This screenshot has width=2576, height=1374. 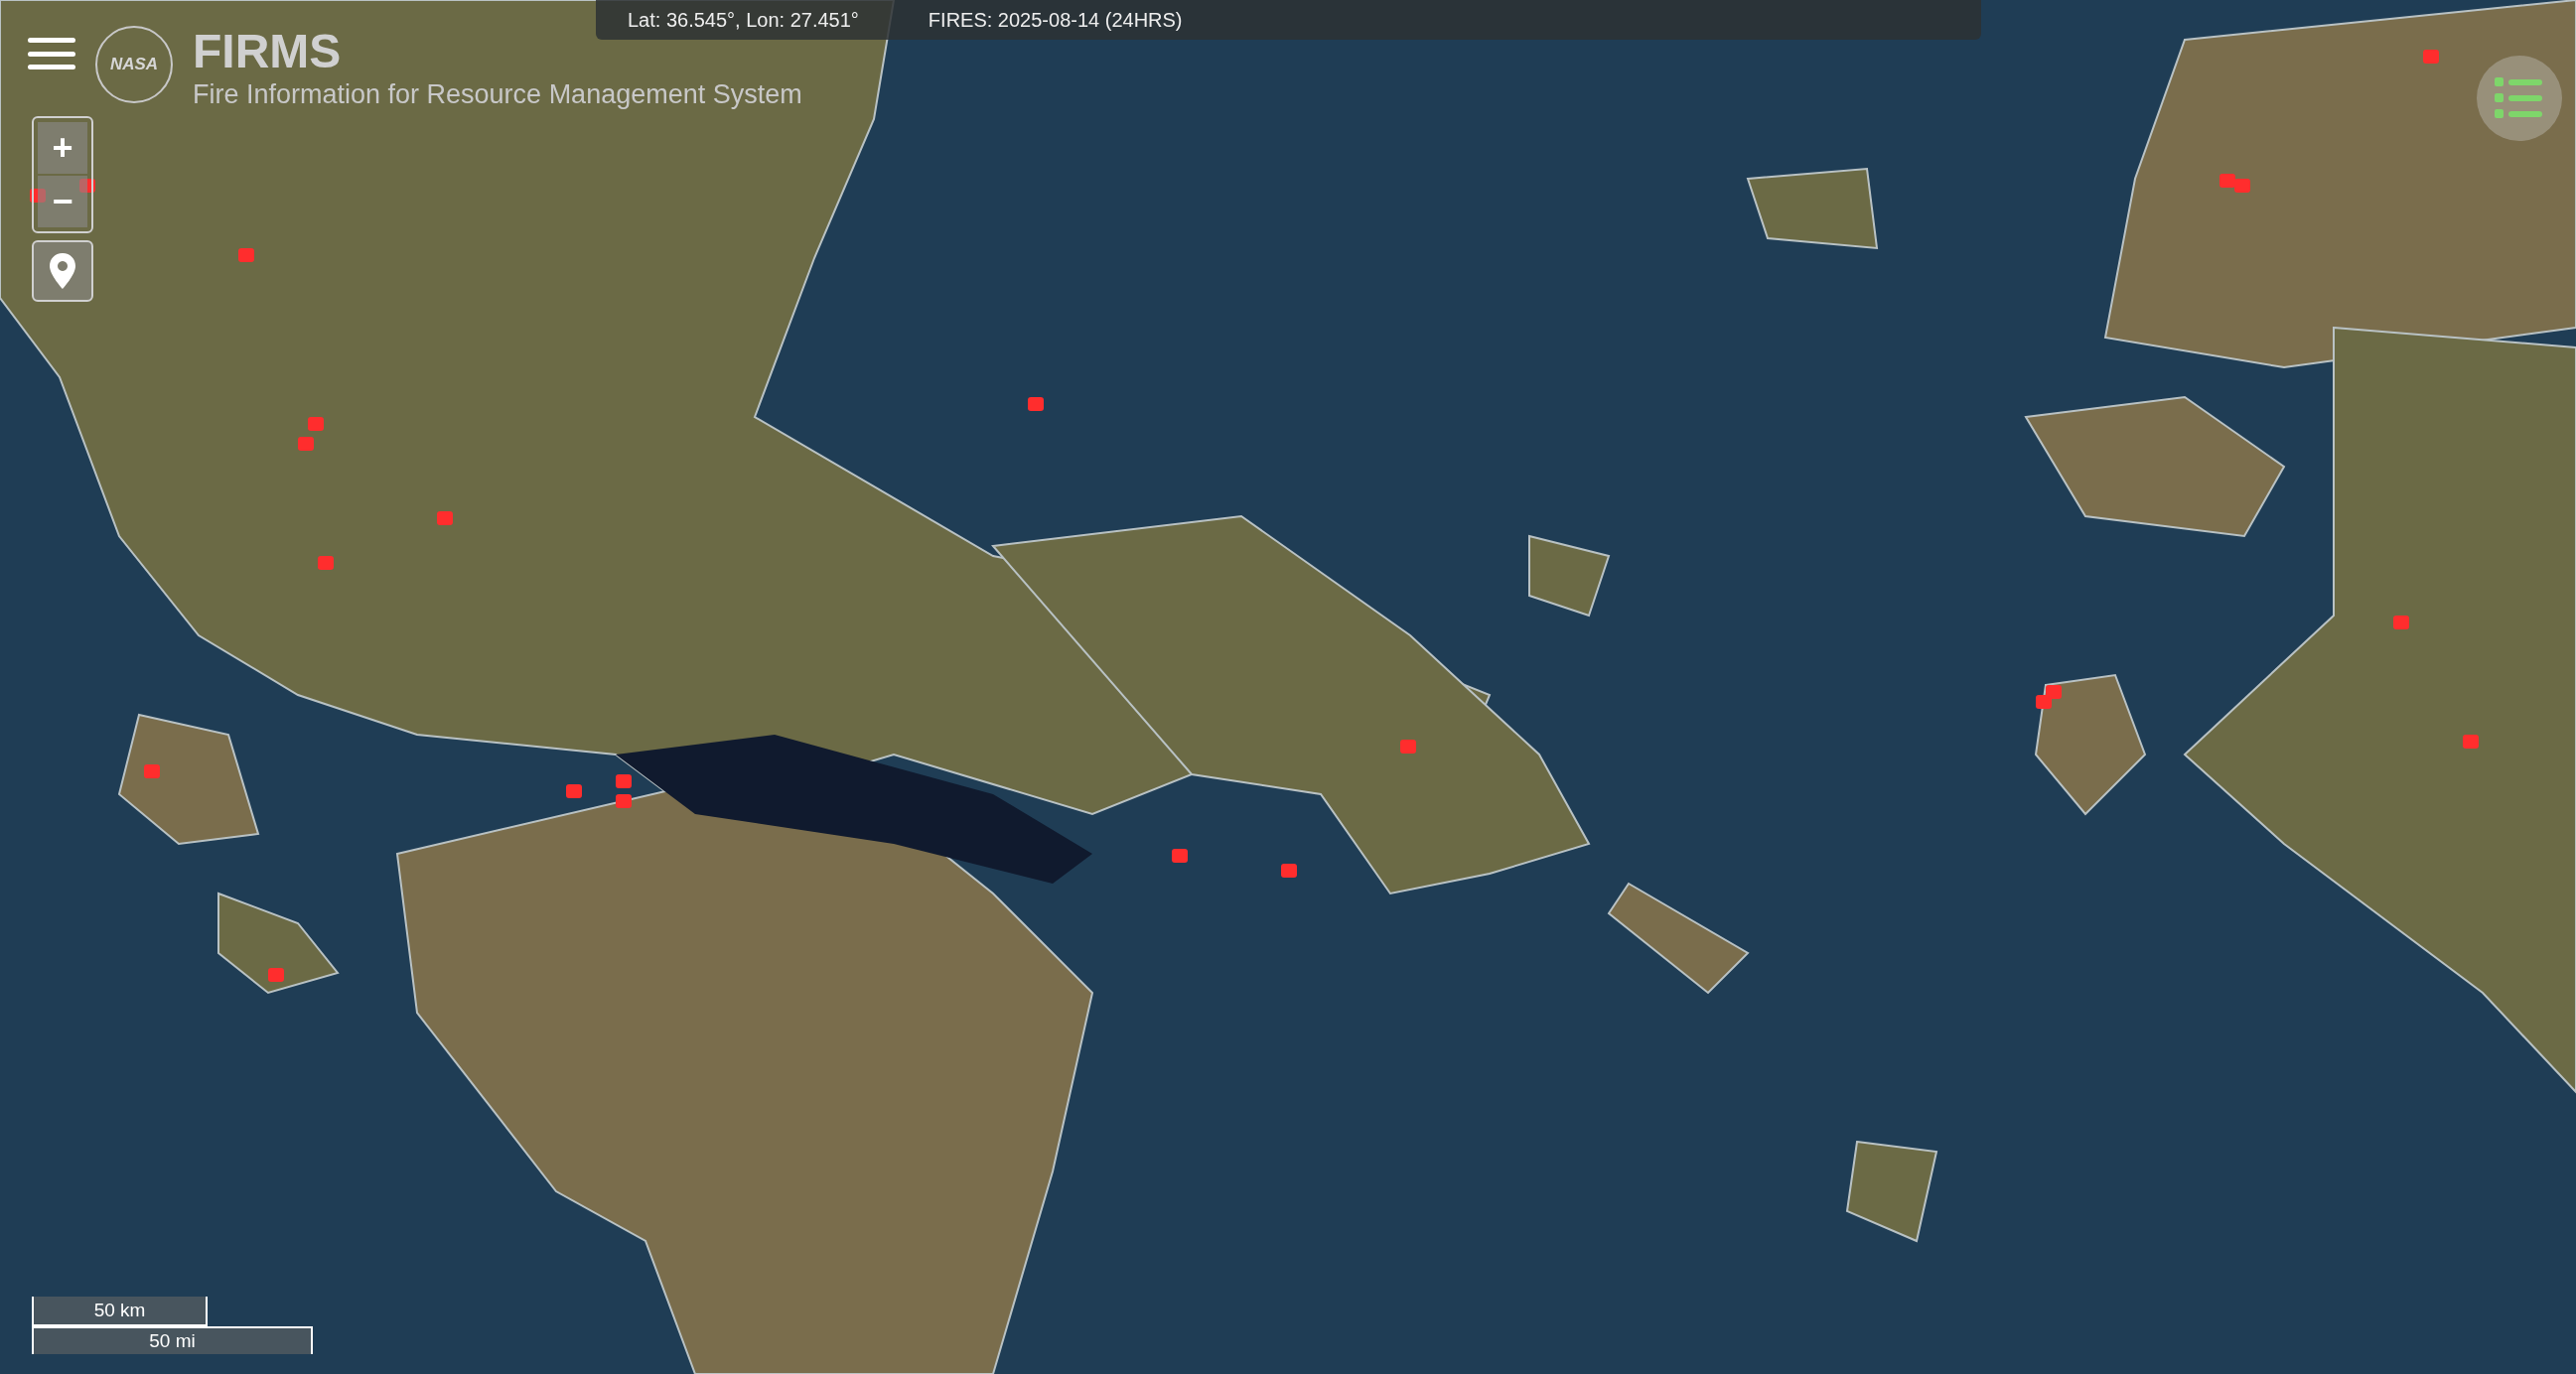 What do you see at coordinates (62, 201) in the screenshot?
I see `zoom-out-button: −` at bounding box center [62, 201].